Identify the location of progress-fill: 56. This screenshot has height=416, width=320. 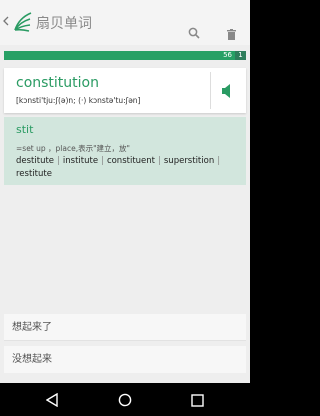
(119, 55).